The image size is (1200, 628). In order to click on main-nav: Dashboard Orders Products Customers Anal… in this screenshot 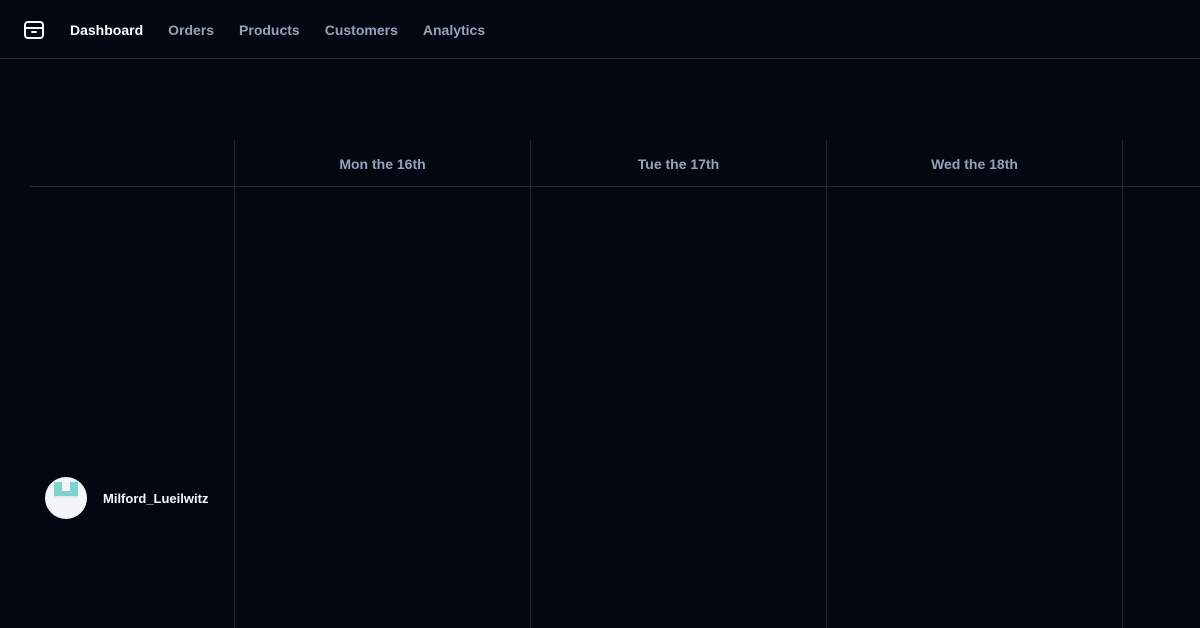, I will do `click(277, 29)`.